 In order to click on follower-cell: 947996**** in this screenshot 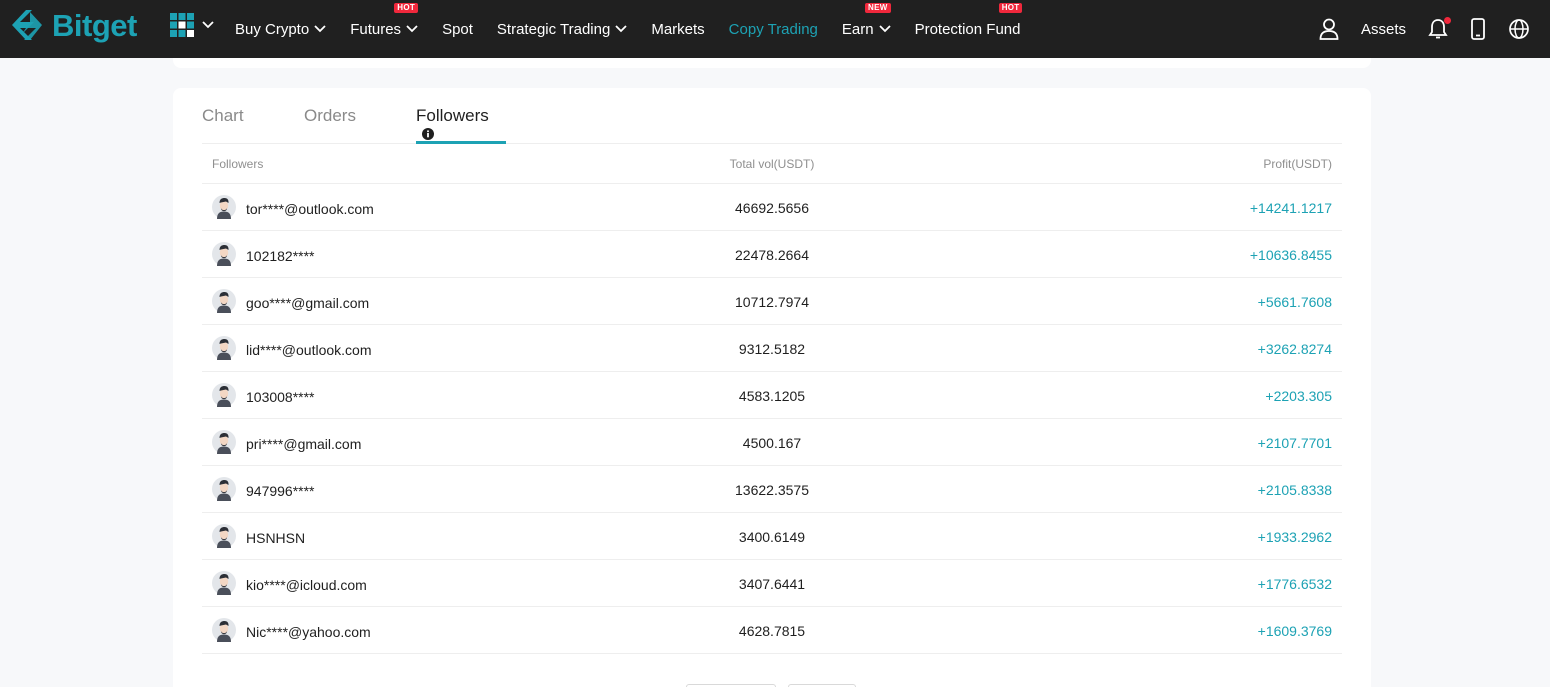, I will do `click(263, 490)`.